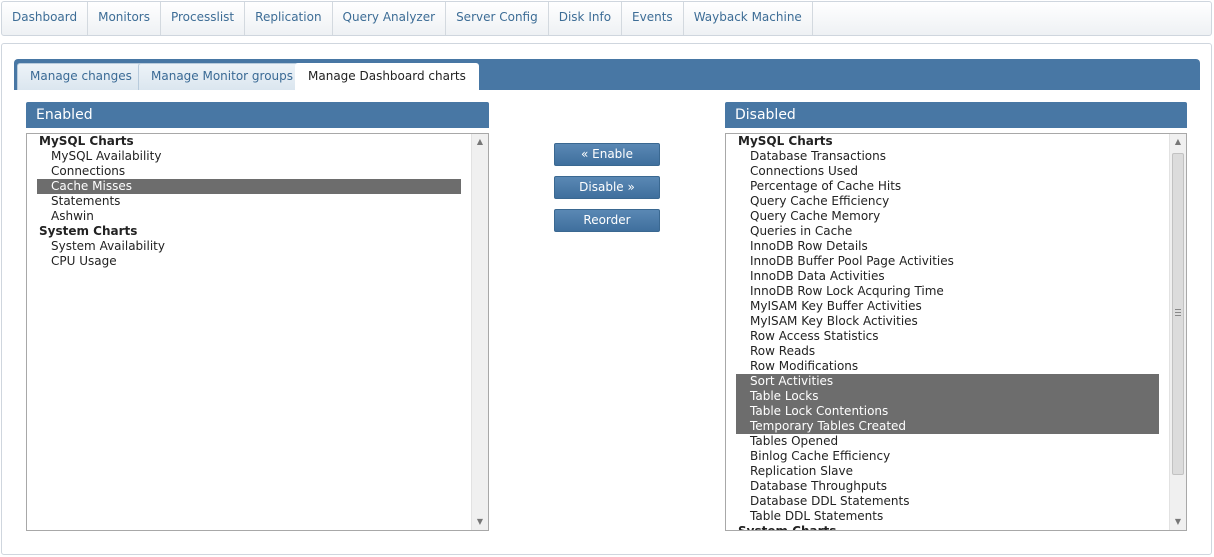 The width and height of the screenshot is (1214, 557). What do you see at coordinates (947, 231) in the screenshot?
I see `list-item: Queries in Cache` at bounding box center [947, 231].